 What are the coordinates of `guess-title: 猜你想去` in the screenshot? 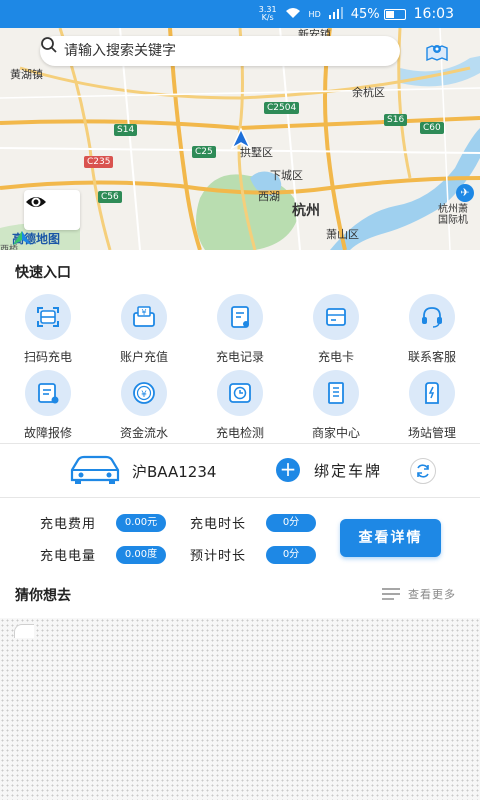 It's located at (43, 596).